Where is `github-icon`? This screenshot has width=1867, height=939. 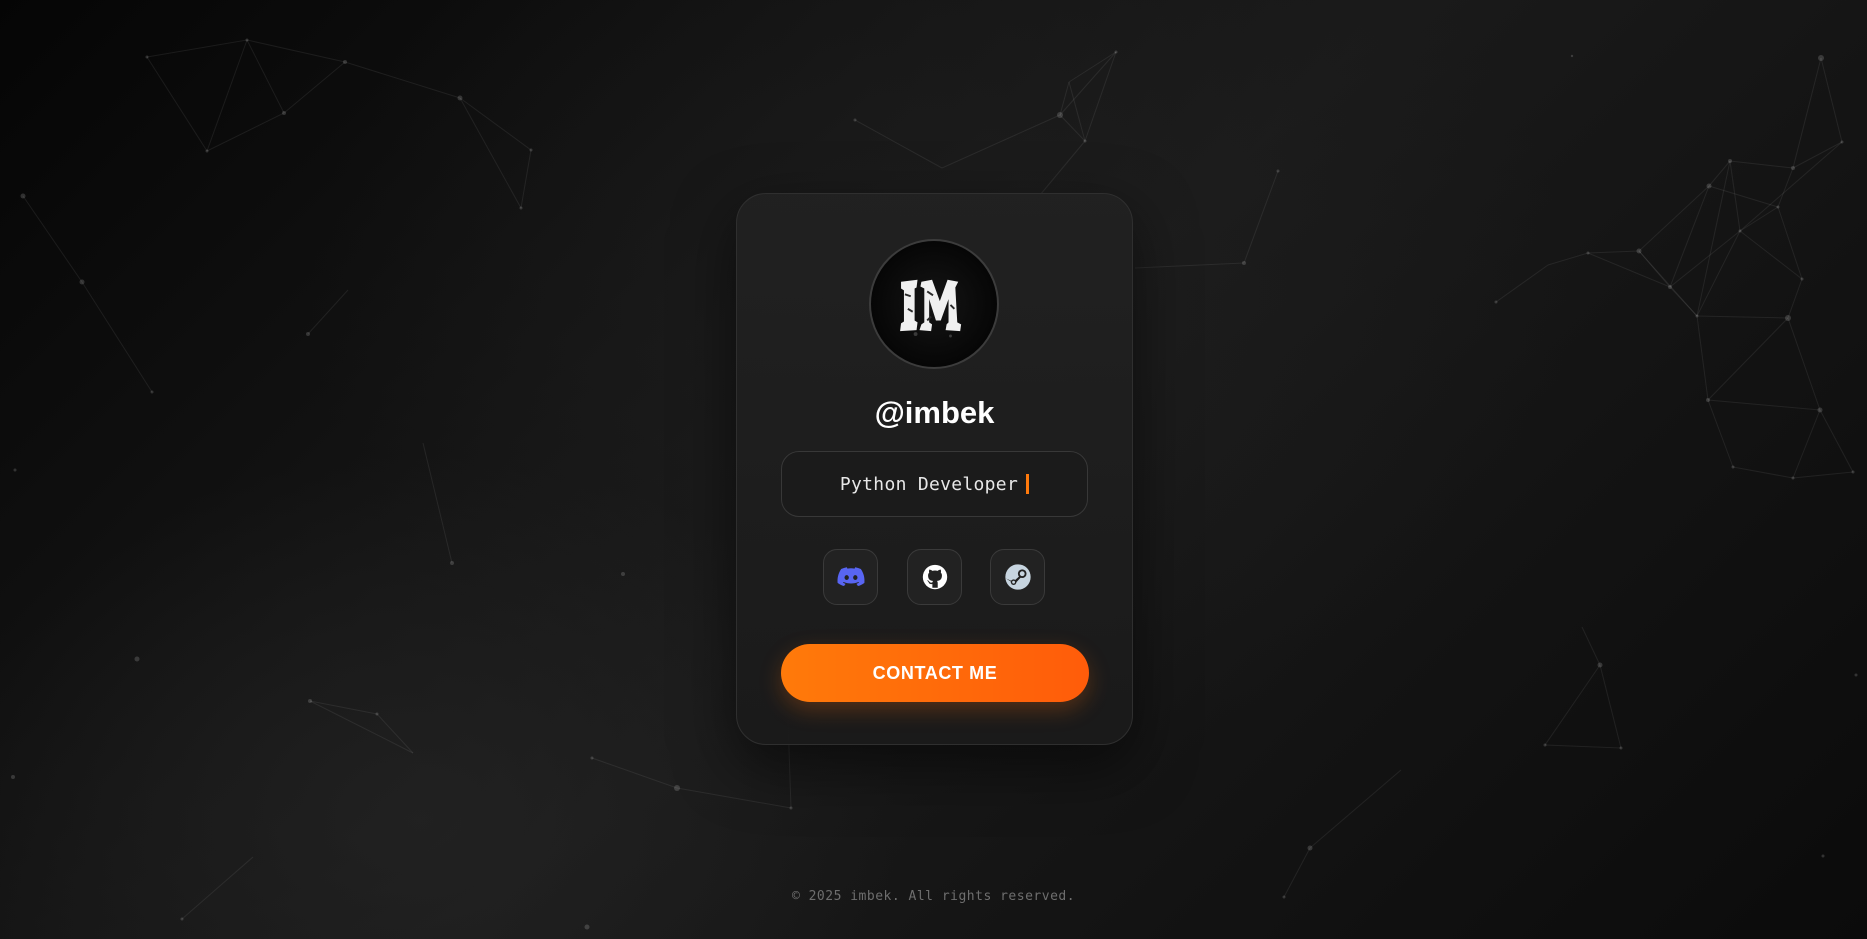
github-icon is located at coordinates (934, 577).